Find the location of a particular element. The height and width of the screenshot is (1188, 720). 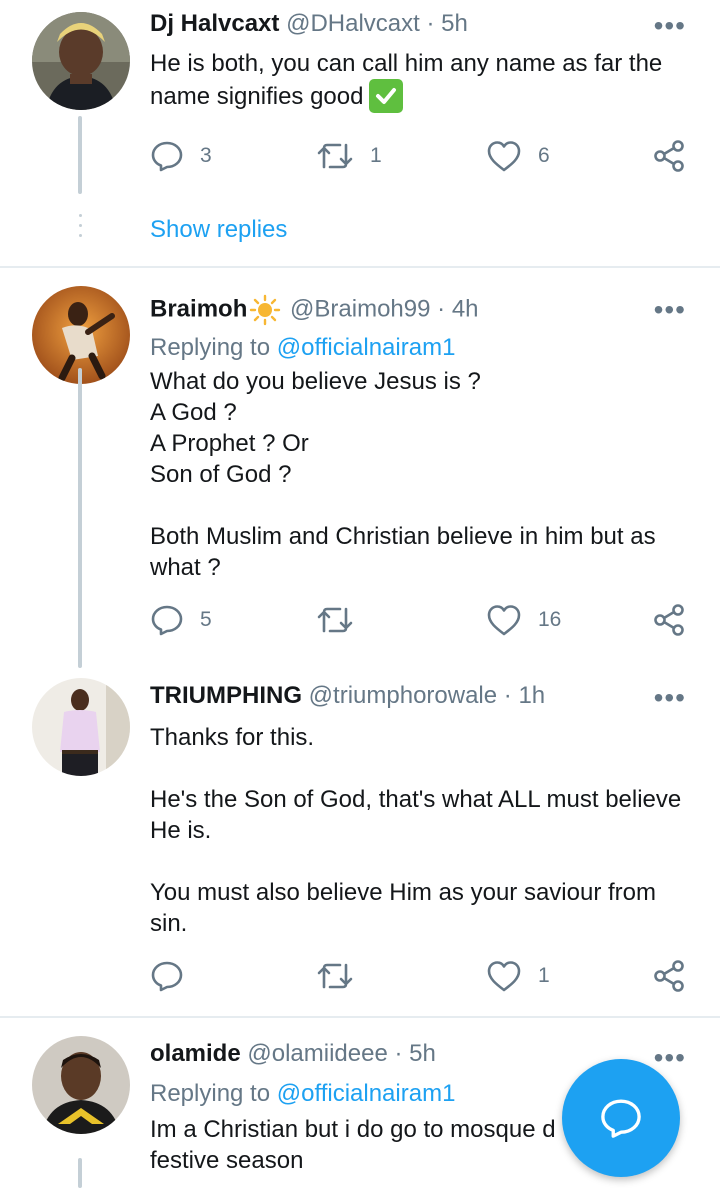

compose-reply-button is located at coordinates (621, 1118).